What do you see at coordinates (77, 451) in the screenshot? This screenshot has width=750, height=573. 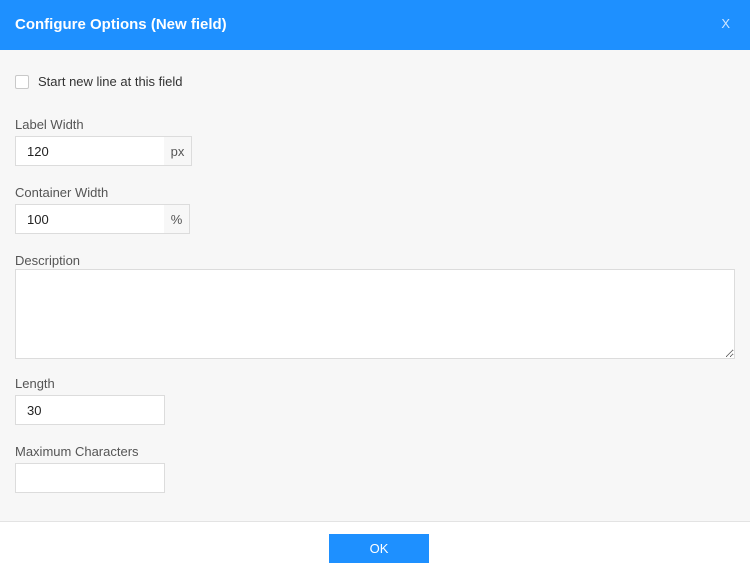 I see `max-chars-label: Maximum Characters` at bounding box center [77, 451].